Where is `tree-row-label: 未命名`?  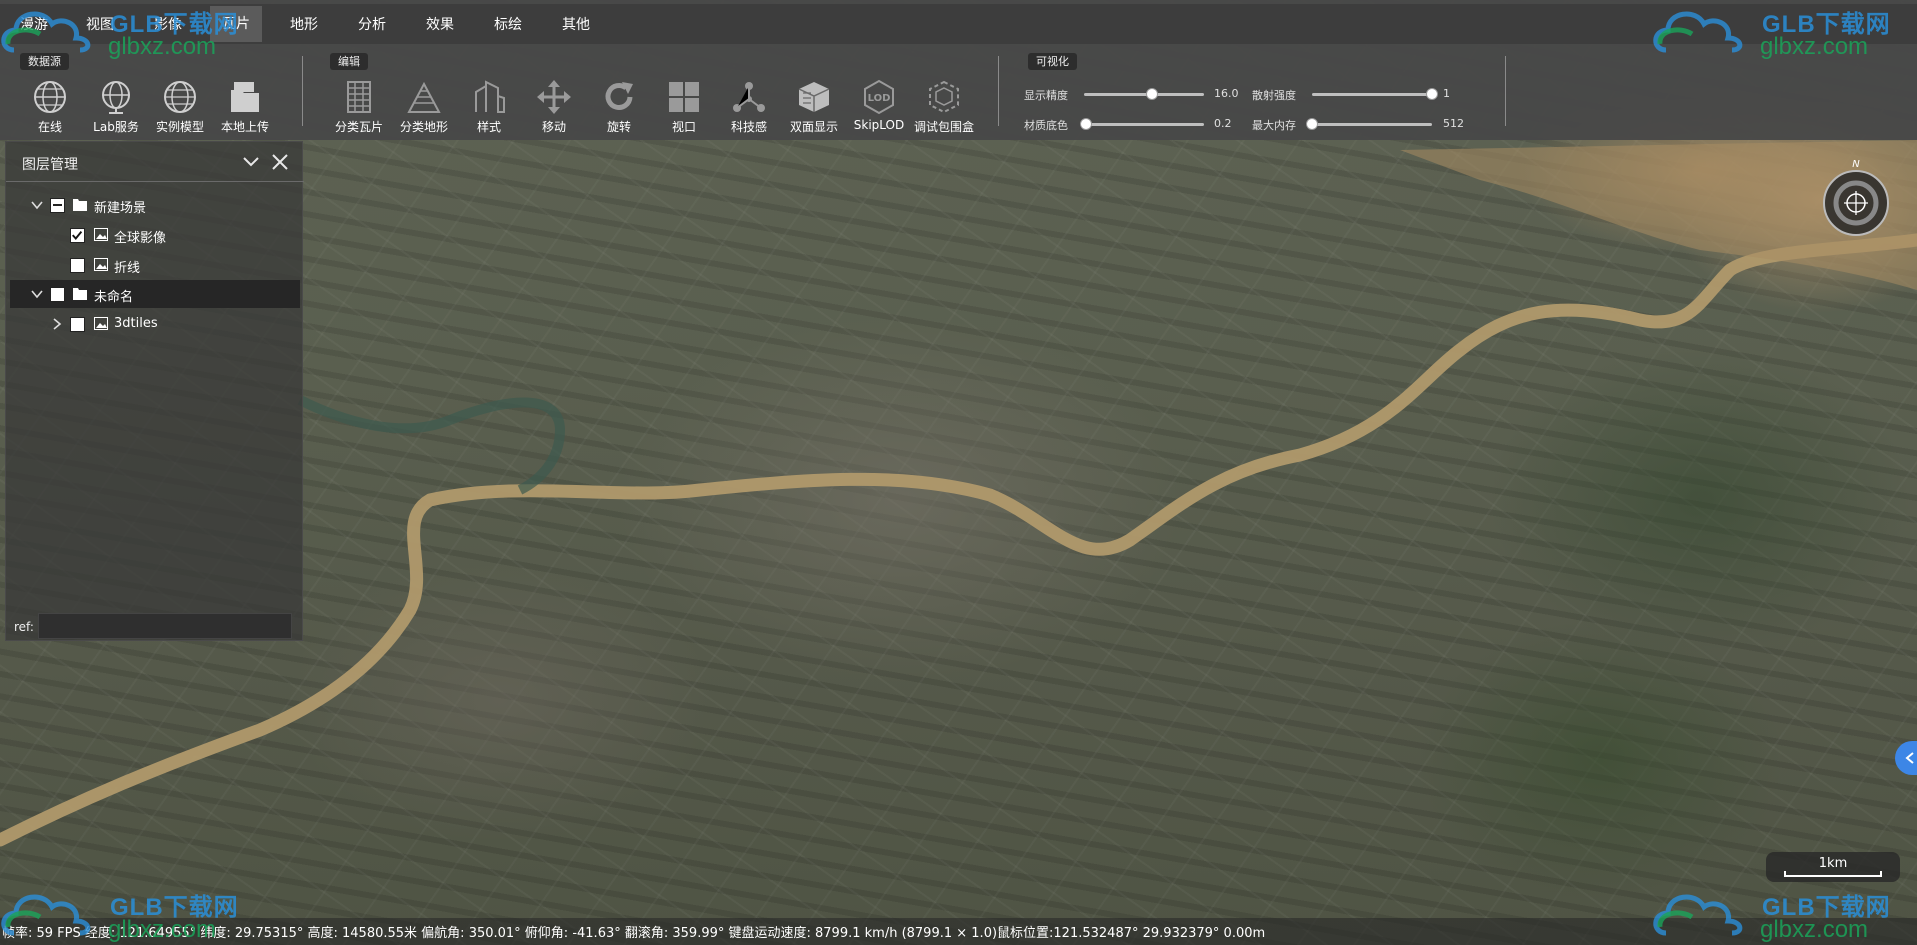 tree-row-label: 未命名 is located at coordinates (114, 297).